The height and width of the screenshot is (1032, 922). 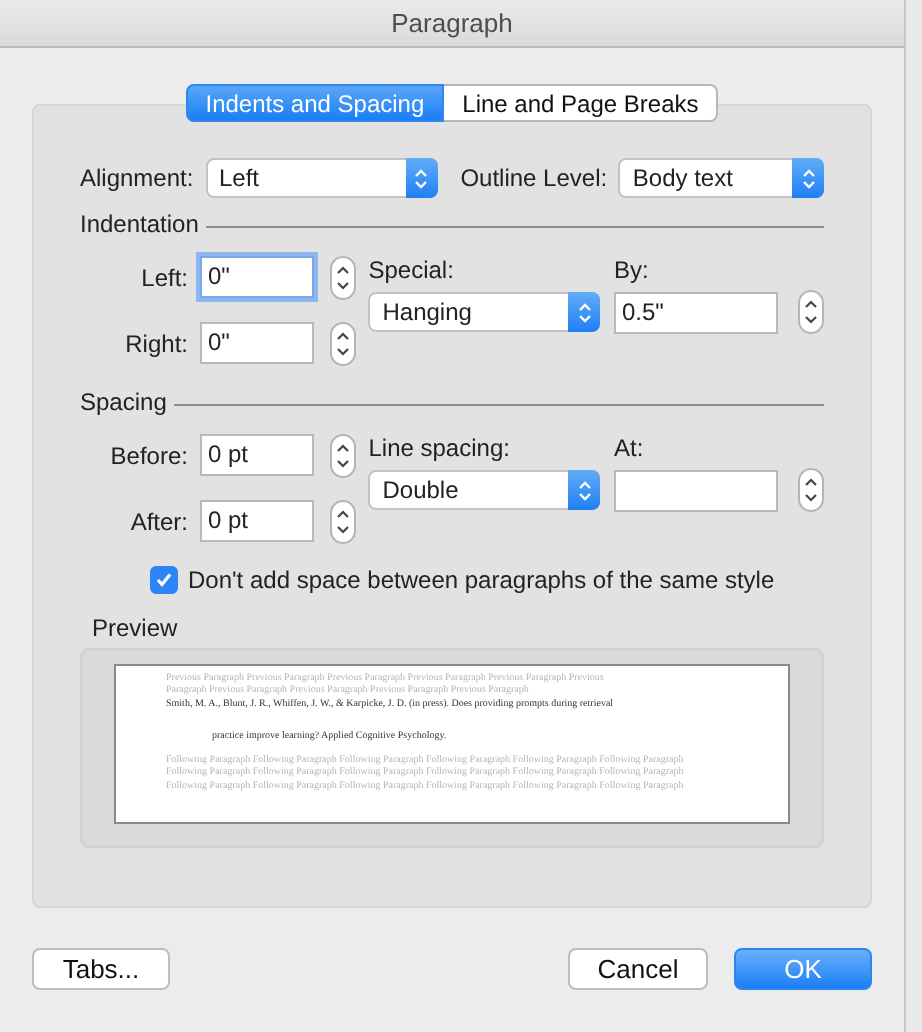 I want to click on field-label: Left:, so click(x=164, y=277).